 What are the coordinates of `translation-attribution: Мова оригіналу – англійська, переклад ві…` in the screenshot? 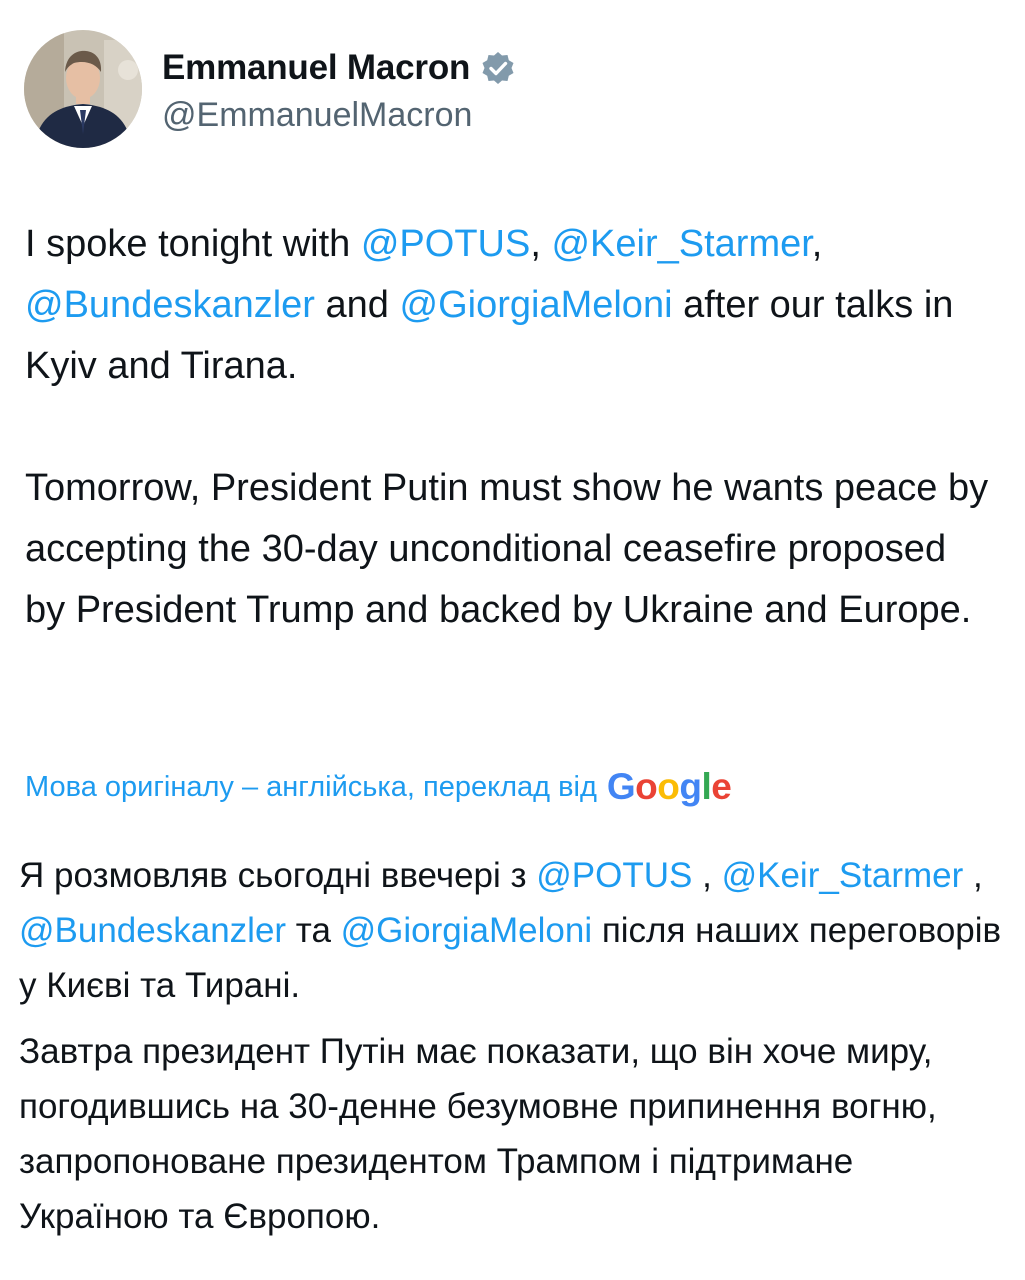 It's located at (378, 787).